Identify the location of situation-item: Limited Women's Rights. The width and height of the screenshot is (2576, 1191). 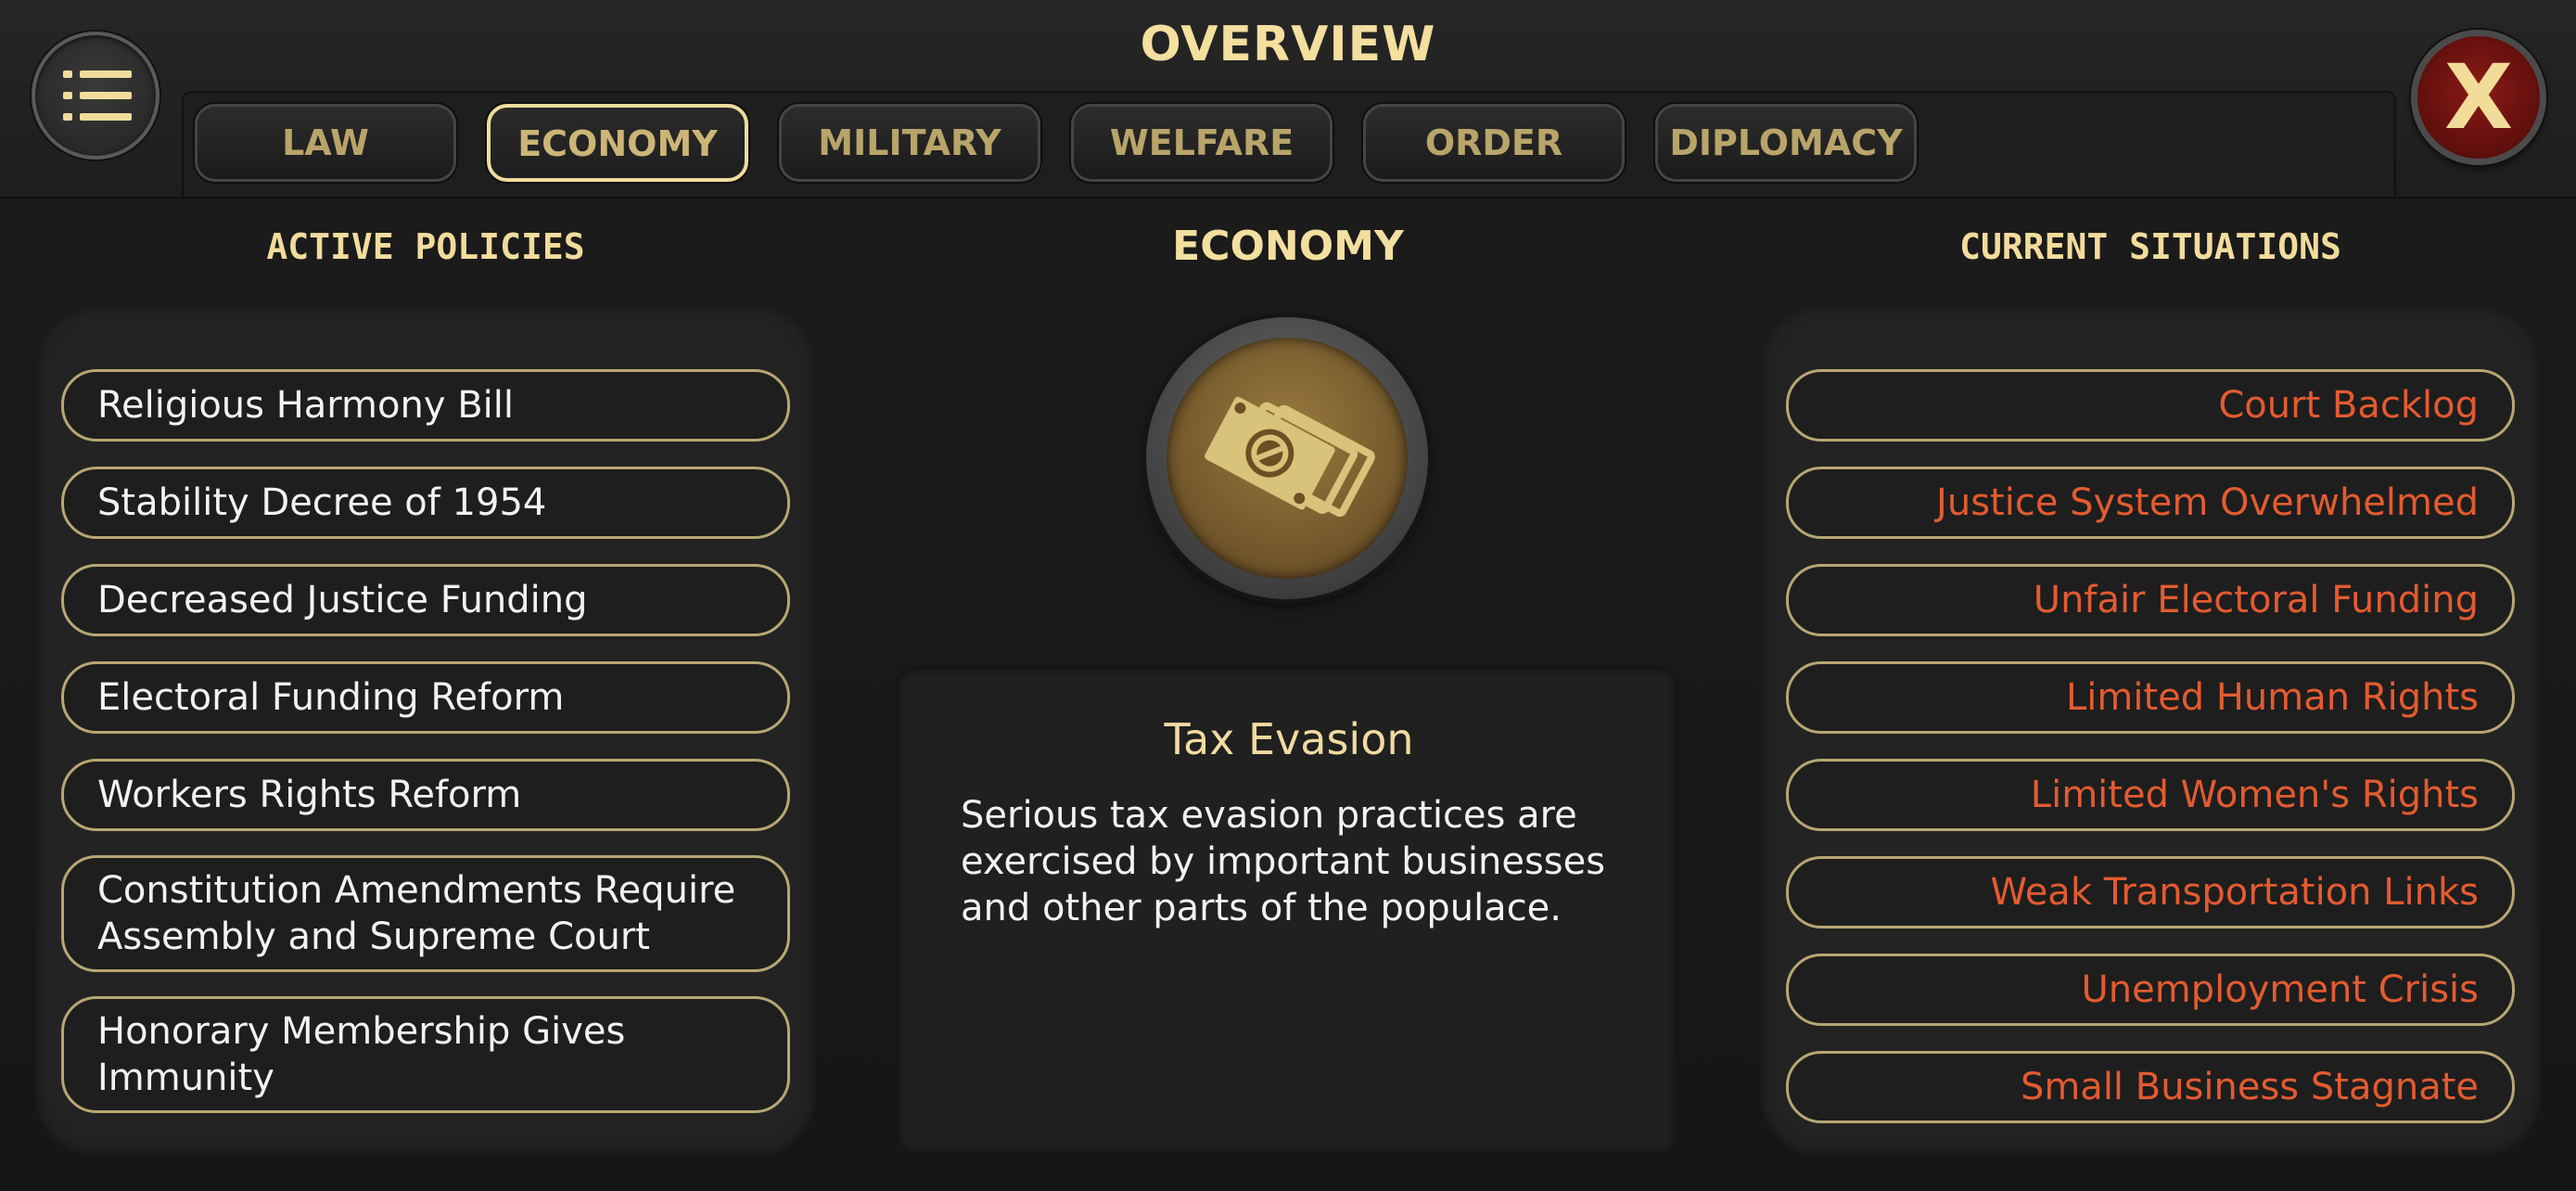
(2151, 795).